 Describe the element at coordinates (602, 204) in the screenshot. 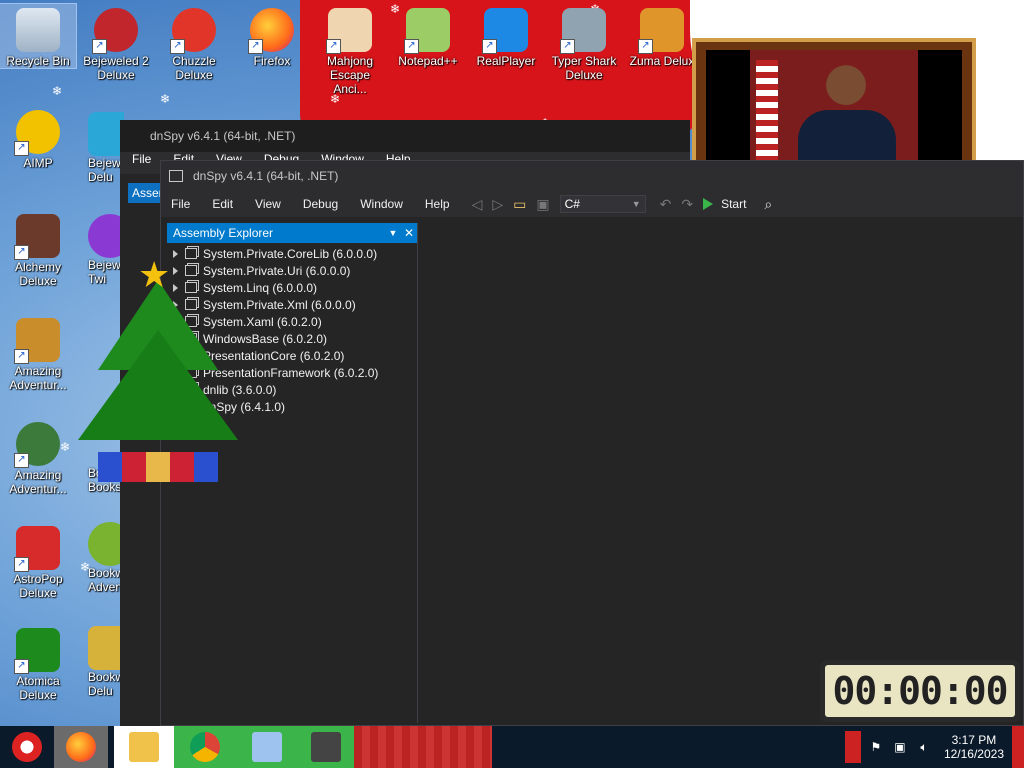

I see `language-select: C# ▼` at that location.